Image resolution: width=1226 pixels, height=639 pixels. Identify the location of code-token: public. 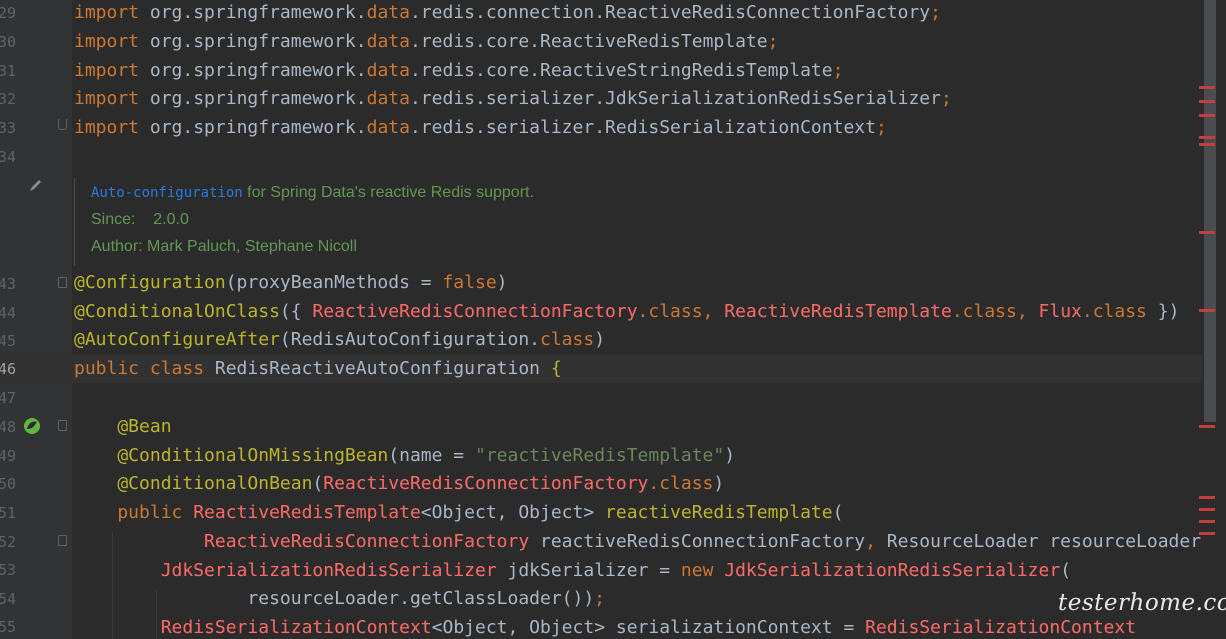
(128, 512).